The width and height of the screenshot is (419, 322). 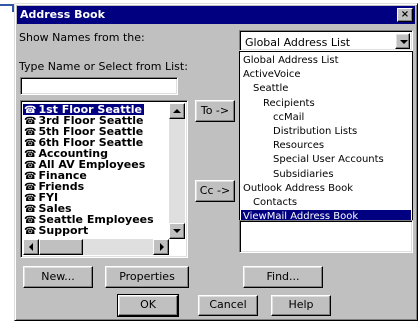 I want to click on list-item-label: Support, so click(x=63, y=230).